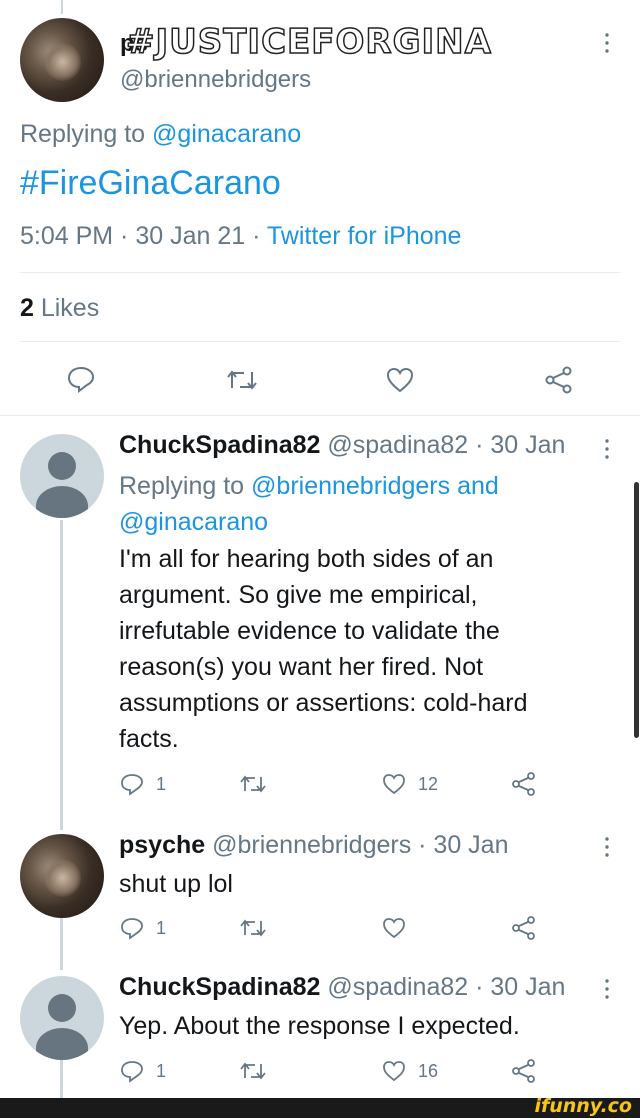  Describe the element at coordinates (298, 595) in the screenshot. I see `text-line: argument. So give me empirical,` at that location.